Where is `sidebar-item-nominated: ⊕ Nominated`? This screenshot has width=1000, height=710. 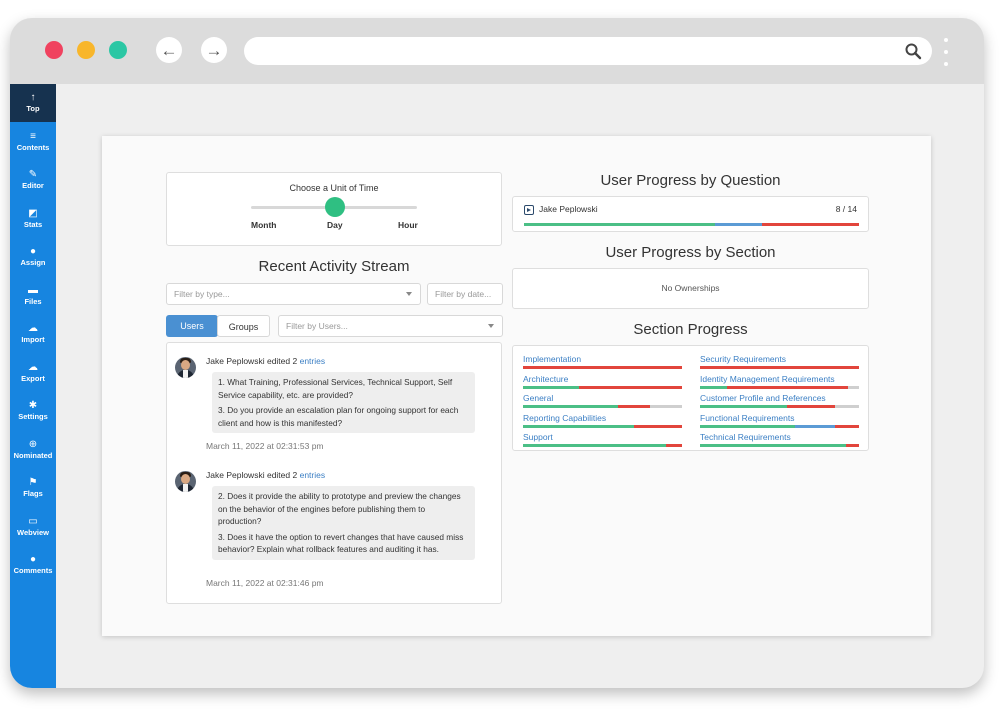 sidebar-item-nominated: ⊕ Nominated is located at coordinates (33, 450).